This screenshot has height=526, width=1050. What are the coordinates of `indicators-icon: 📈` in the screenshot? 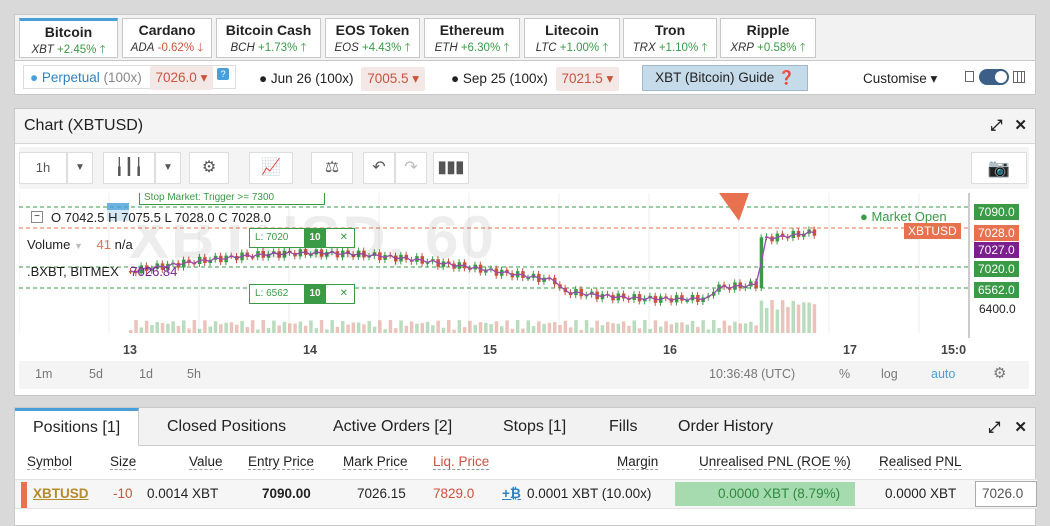 It's located at (271, 168).